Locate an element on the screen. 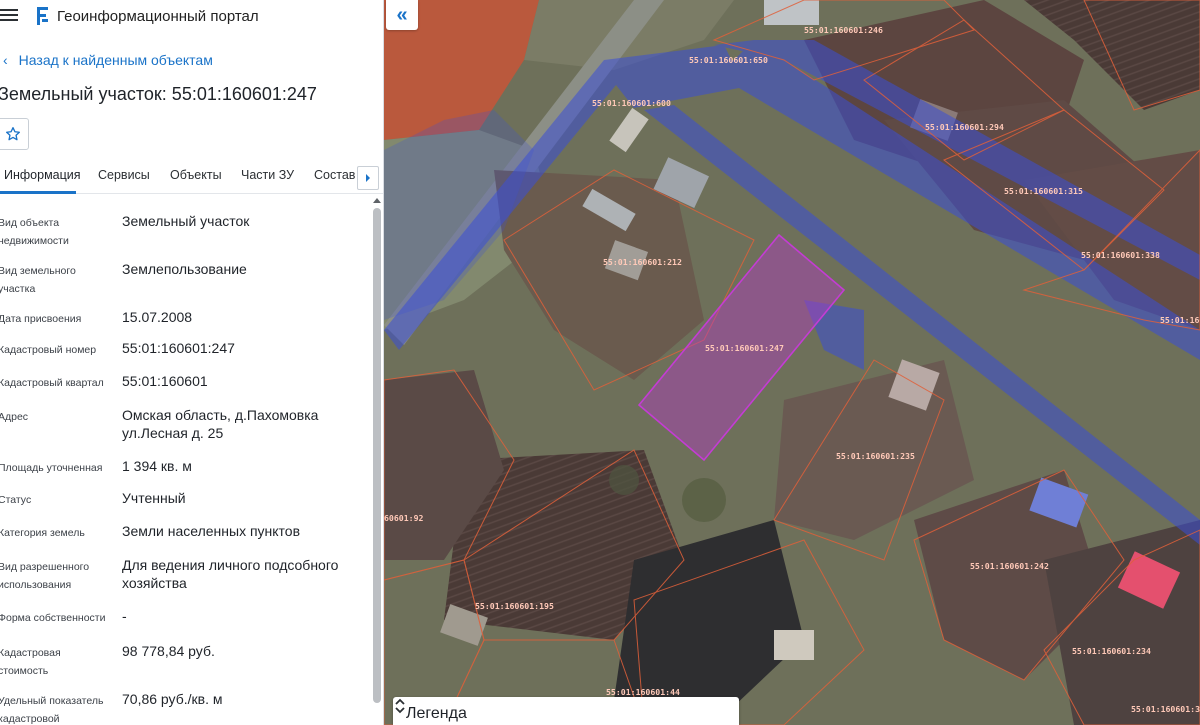  top-bar: Геоинформационный портал is located at coordinates (191, 16).